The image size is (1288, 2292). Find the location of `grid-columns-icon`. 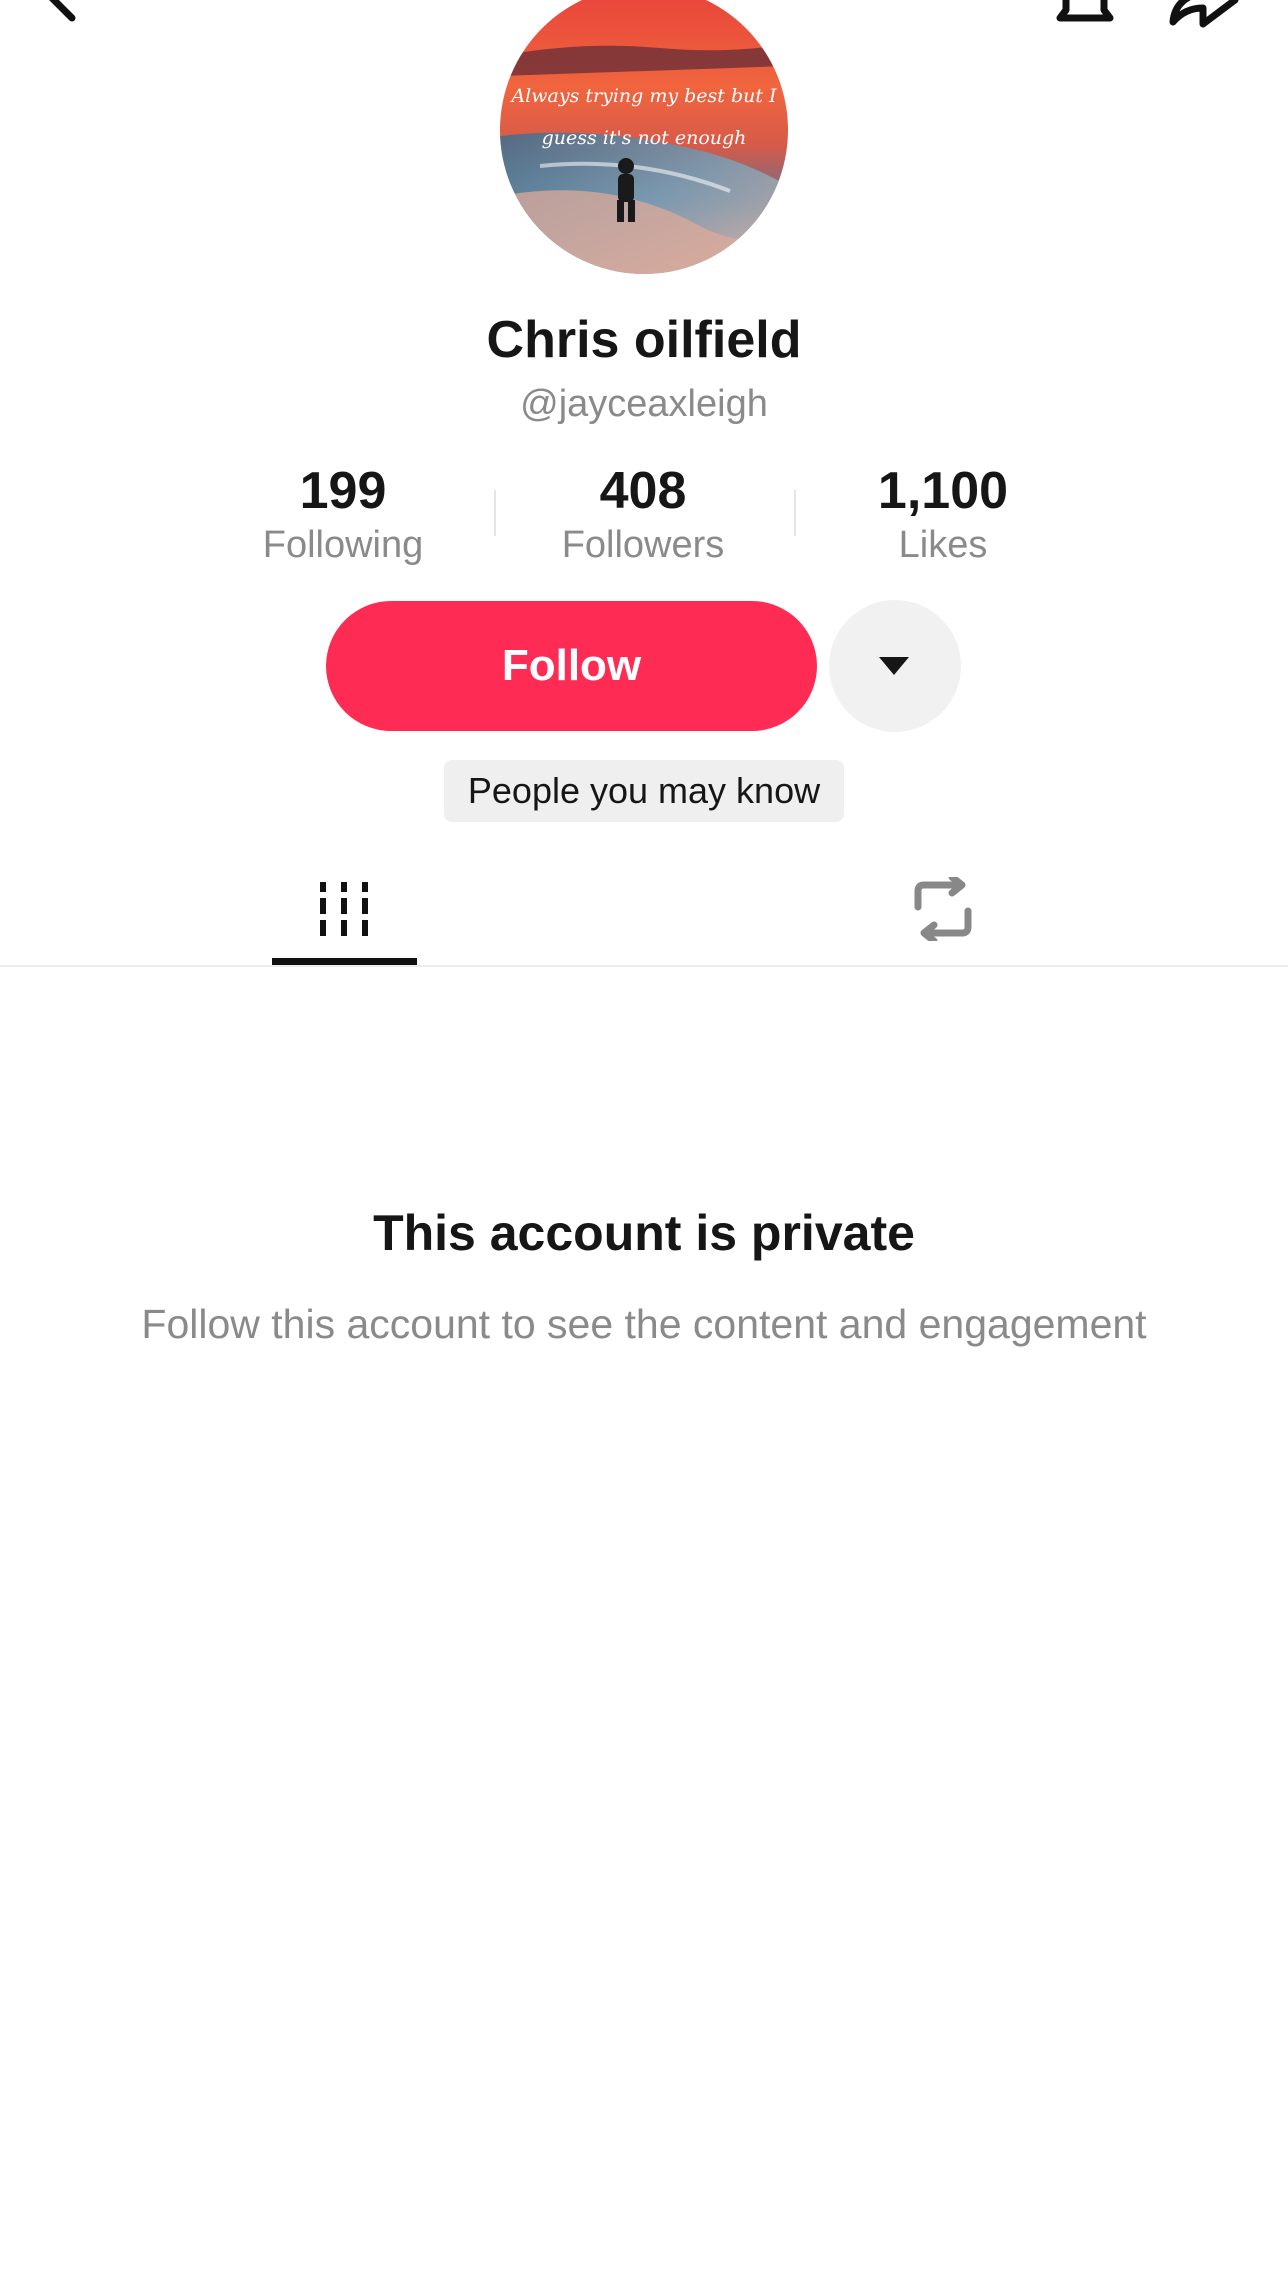

grid-columns-icon is located at coordinates (344, 909).